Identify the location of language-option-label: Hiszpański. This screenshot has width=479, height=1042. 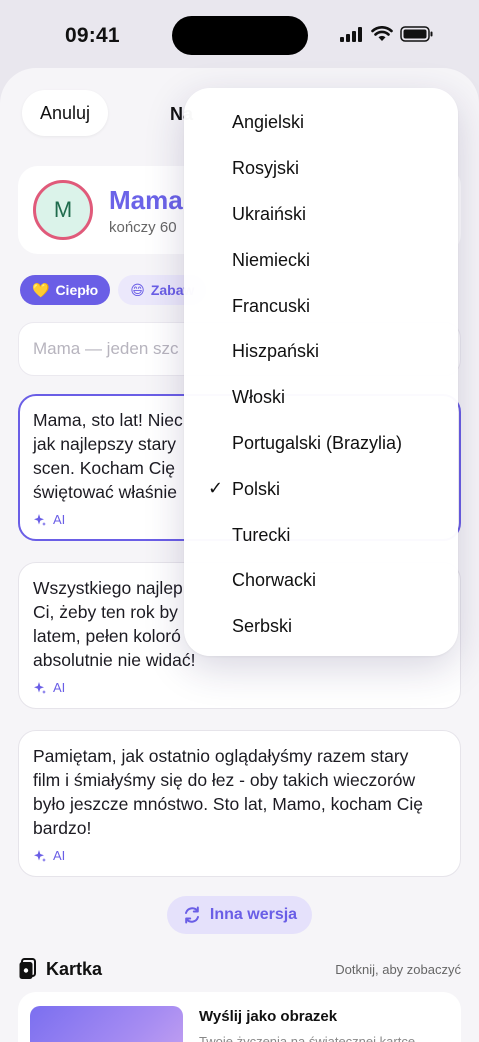
(276, 351).